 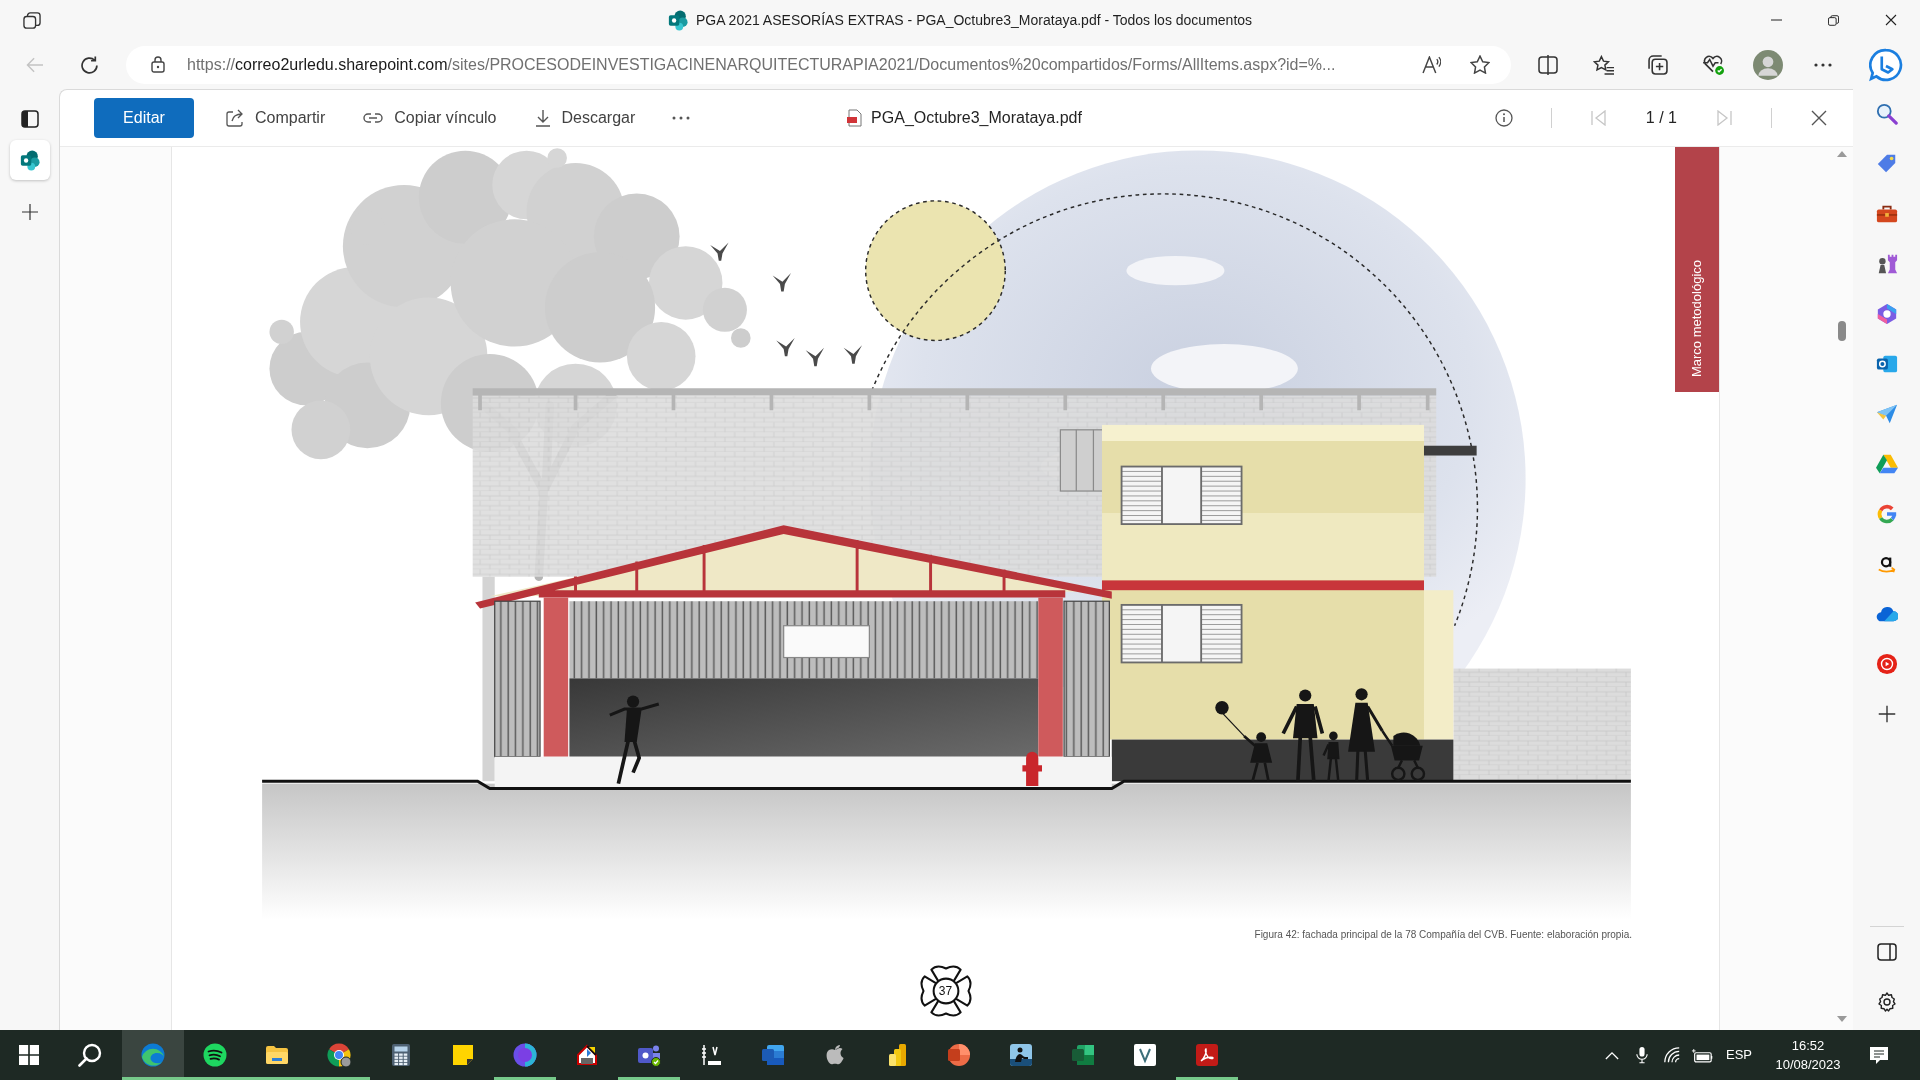 I want to click on sticky-note-icon, so click(x=463, y=1055).